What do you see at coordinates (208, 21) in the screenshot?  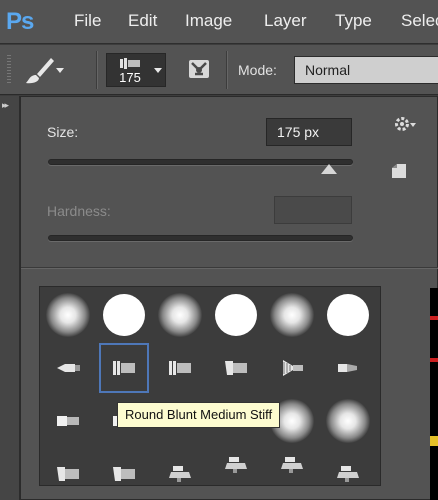 I see `menu-image: Image` at bounding box center [208, 21].